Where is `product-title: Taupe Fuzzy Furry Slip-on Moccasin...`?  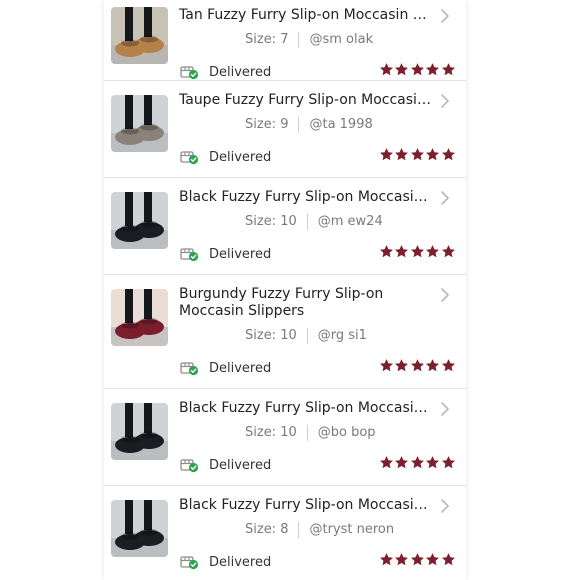
product-title: Taupe Fuzzy Furry Slip-on Moccasin... is located at coordinates (305, 100).